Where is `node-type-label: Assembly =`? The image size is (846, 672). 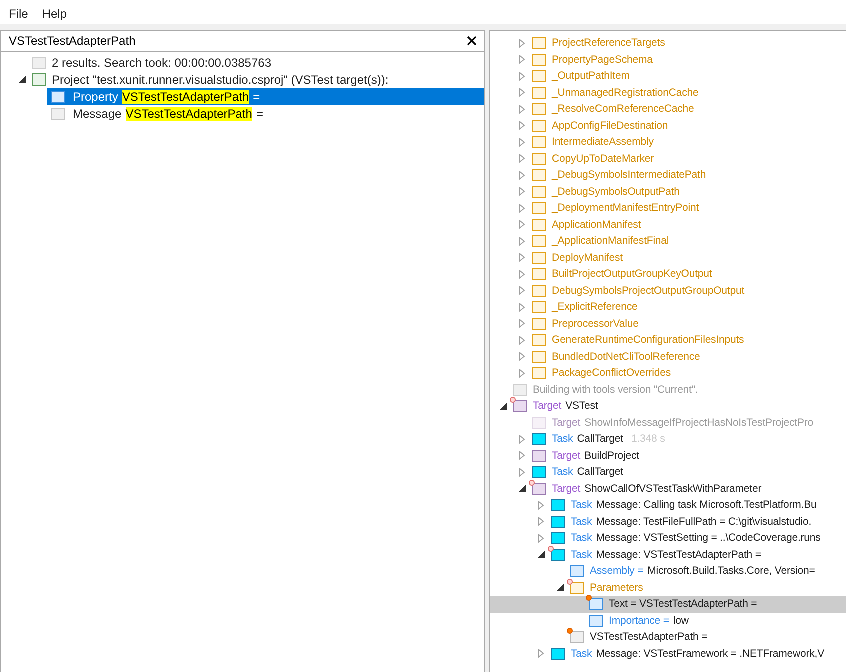 node-type-label: Assembly = is located at coordinates (617, 571).